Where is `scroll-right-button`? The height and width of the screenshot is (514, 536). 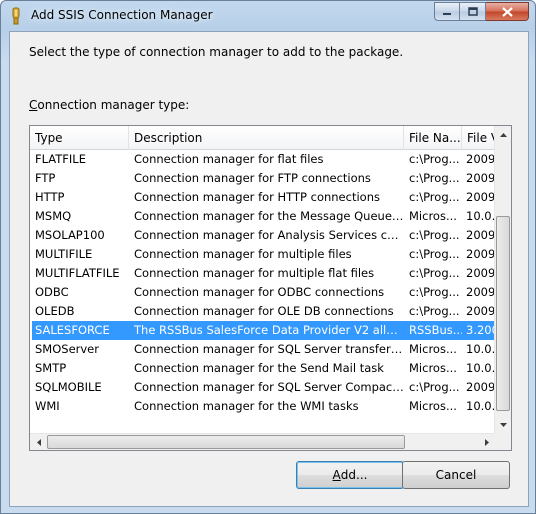
scroll-right-button is located at coordinates (486, 442).